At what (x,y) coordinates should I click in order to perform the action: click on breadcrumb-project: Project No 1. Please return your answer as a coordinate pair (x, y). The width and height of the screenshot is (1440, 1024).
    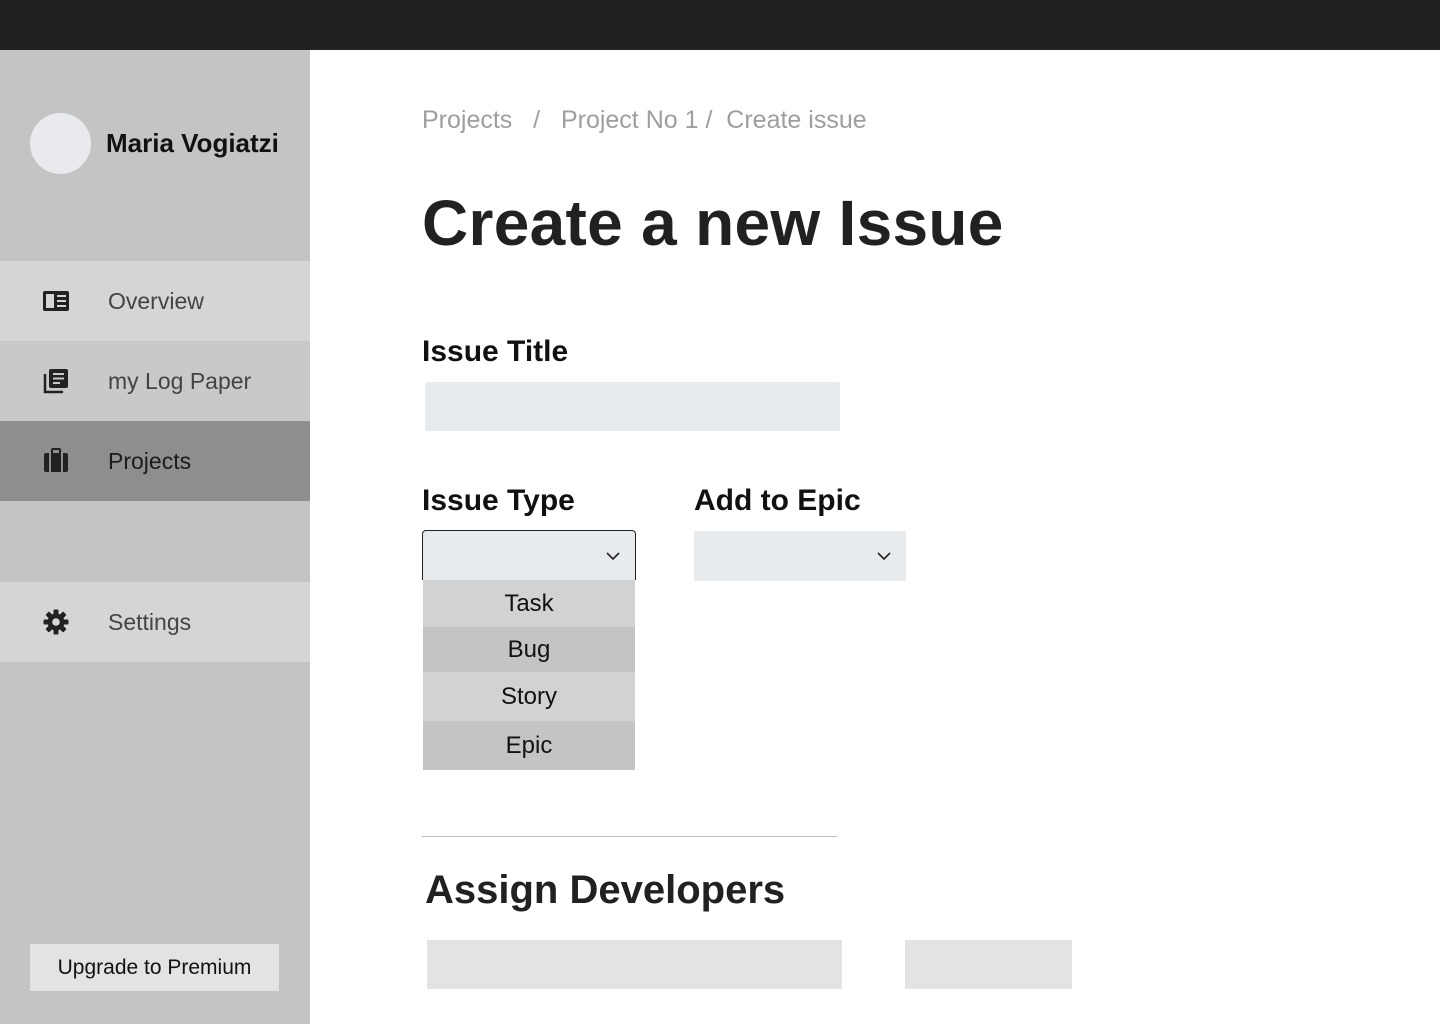
    Looking at the image, I should click on (630, 120).